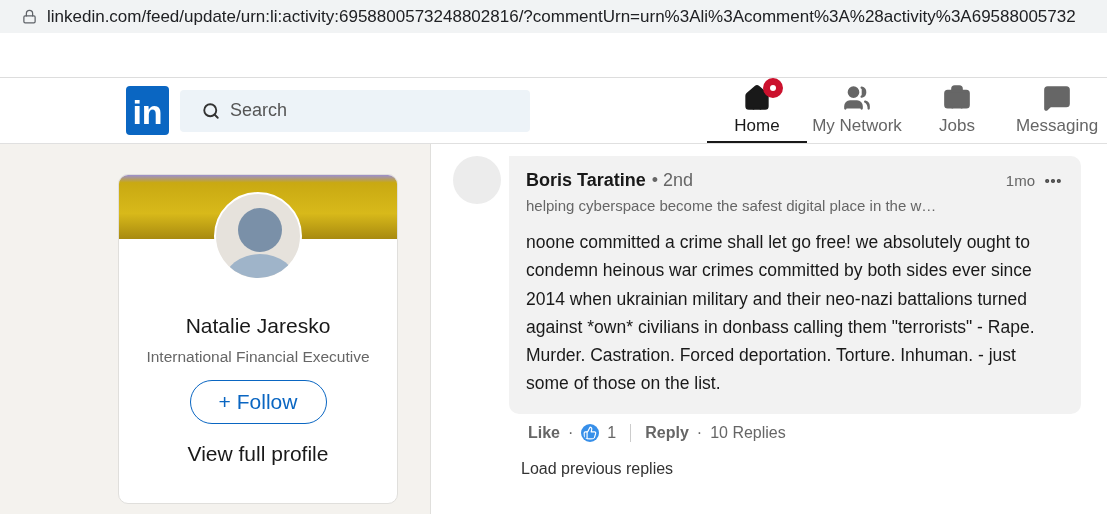 This screenshot has width=1107, height=514. Describe the element at coordinates (258, 326) in the screenshot. I see `profile-name: Natalie Jaresko` at that location.